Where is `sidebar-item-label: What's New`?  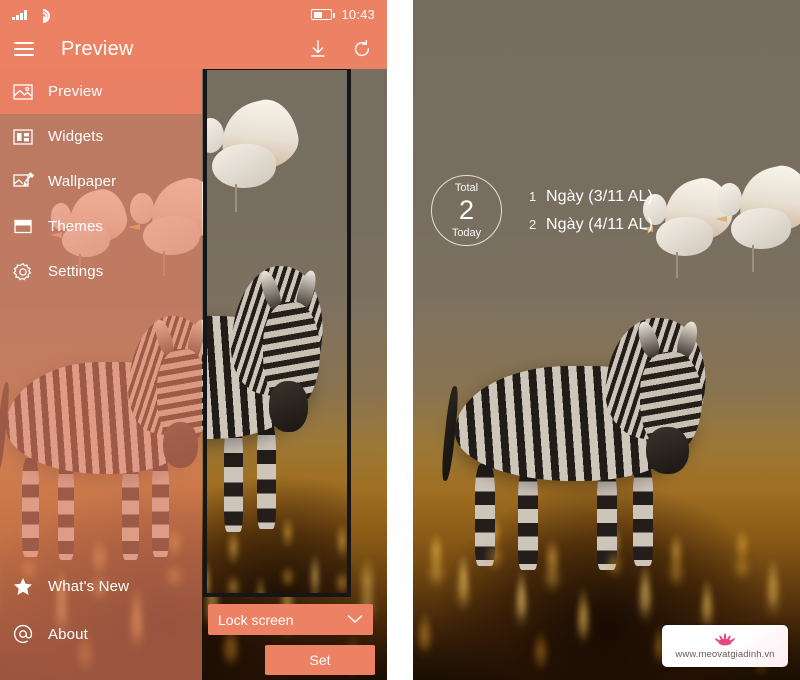
sidebar-item-label: What's New is located at coordinates (89, 586).